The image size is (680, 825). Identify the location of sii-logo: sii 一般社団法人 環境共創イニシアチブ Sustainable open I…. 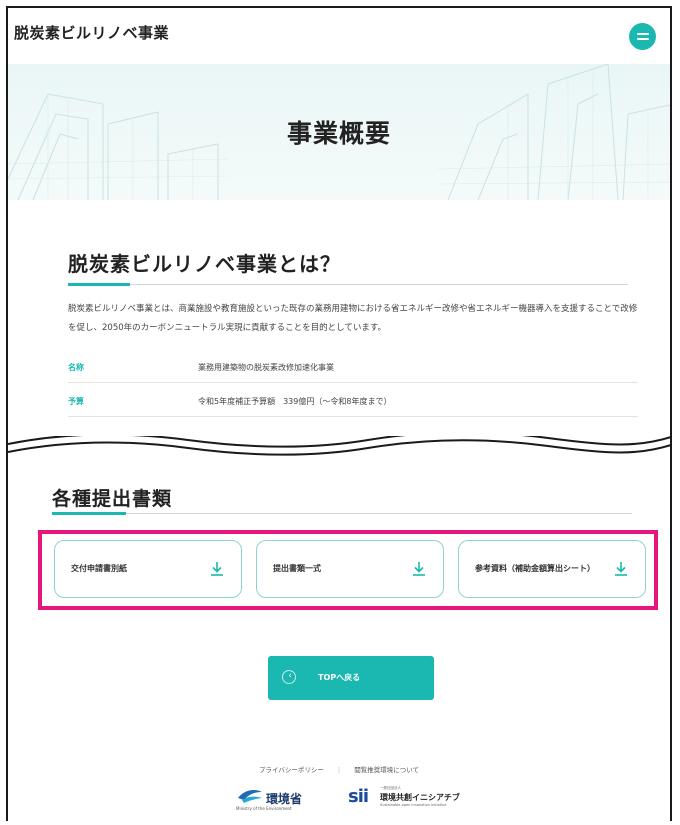
(413, 799).